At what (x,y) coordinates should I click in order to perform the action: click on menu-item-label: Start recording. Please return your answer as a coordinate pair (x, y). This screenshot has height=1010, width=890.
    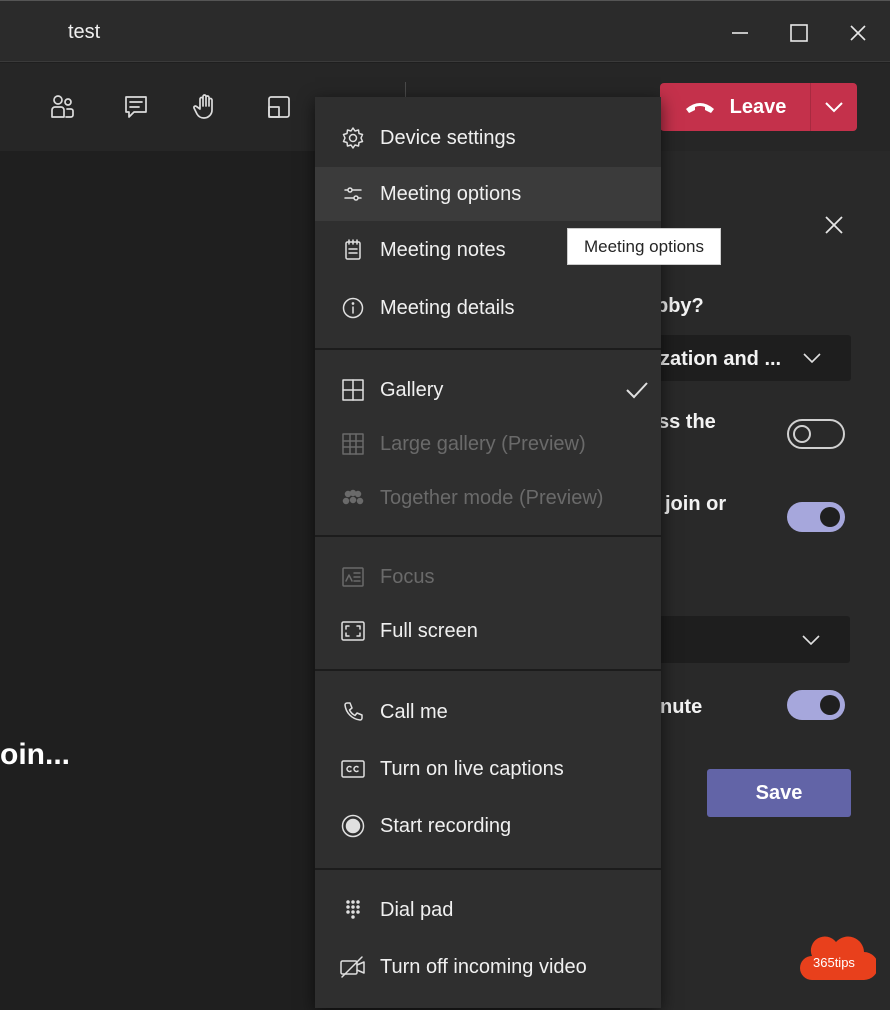
    Looking at the image, I should click on (446, 825).